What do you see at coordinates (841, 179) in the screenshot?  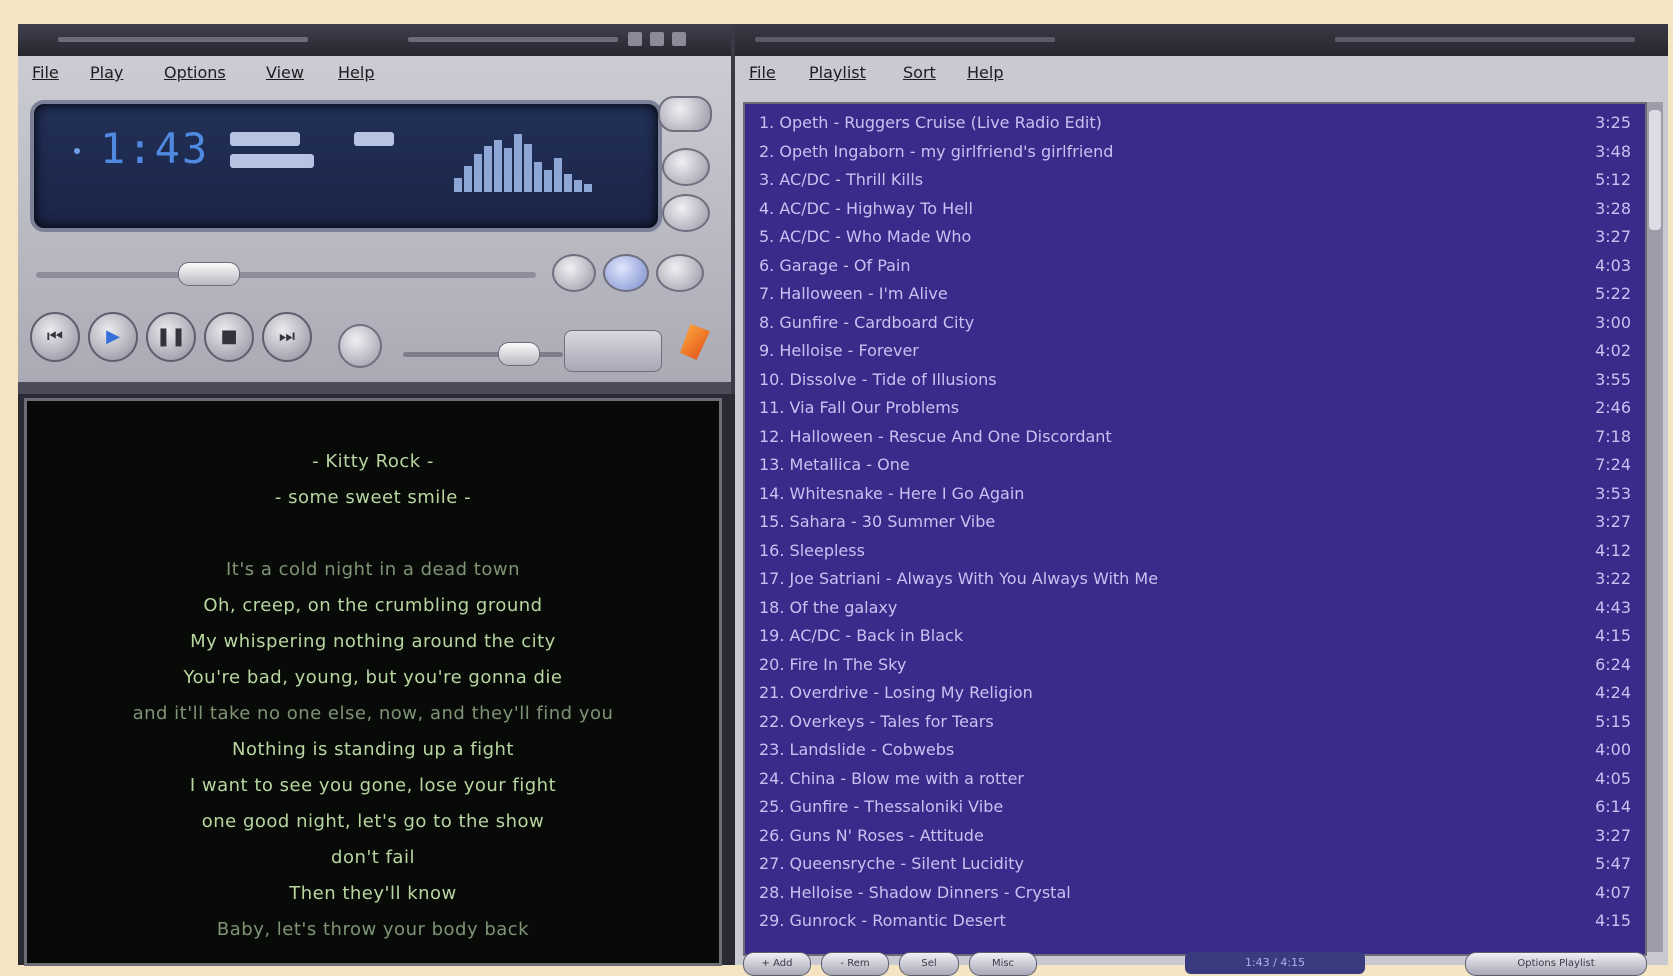 I see `track-title: 3. AC/DC - Thrill Kills` at bounding box center [841, 179].